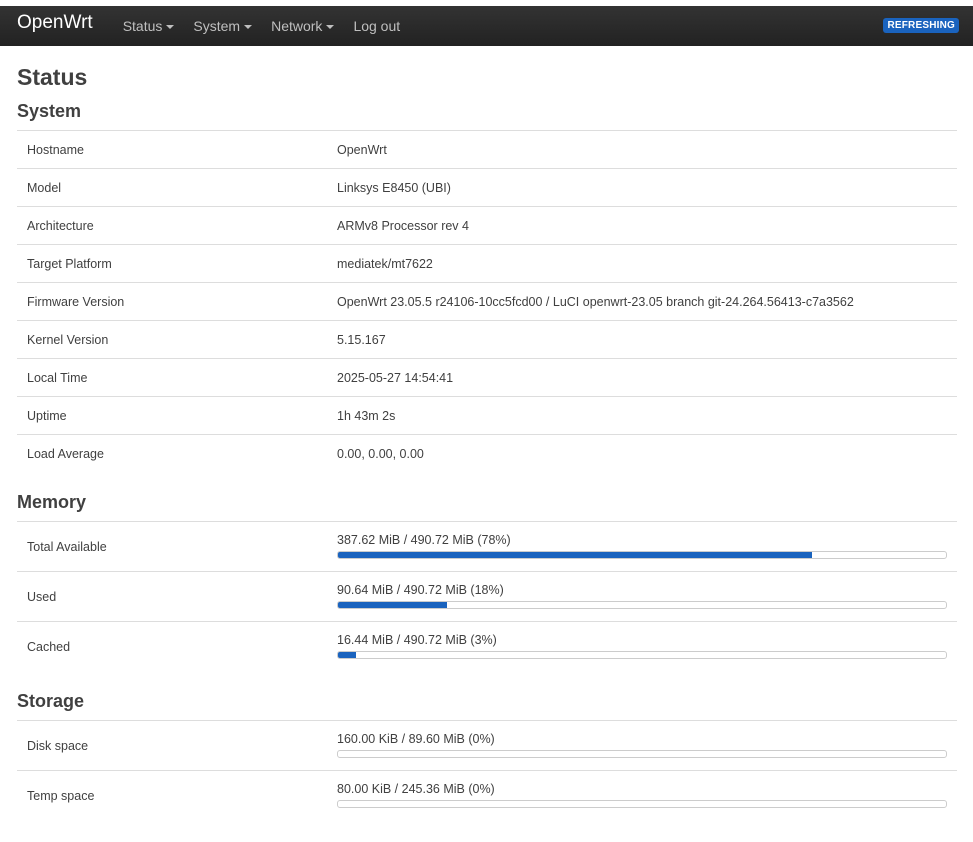  I want to click on row-value: 80.00 KiB / 245.36 MiB (0%), so click(647, 795).